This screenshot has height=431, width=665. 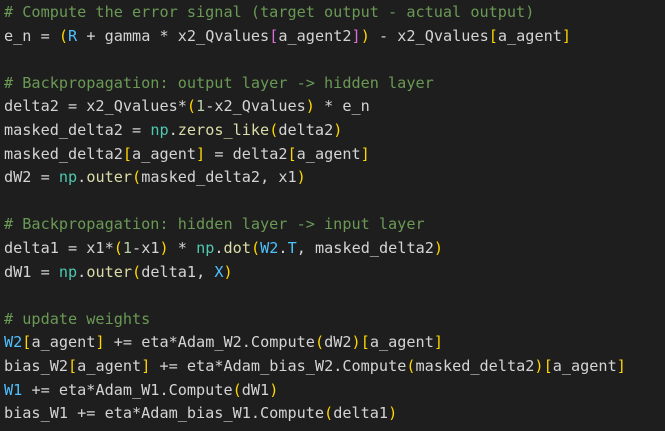 I want to click on code-token: = delta2, so click(x=246, y=153).